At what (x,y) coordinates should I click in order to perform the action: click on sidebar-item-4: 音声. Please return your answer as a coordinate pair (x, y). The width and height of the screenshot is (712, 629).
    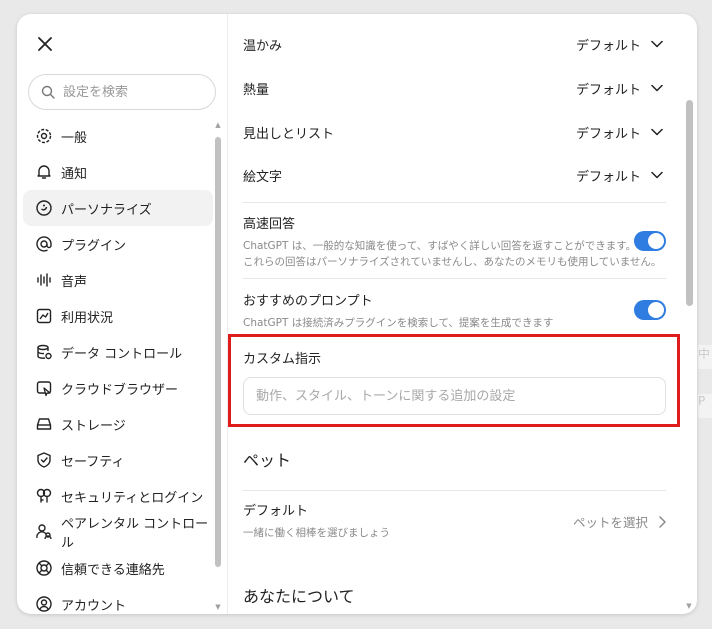
    Looking at the image, I should click on (118, 280).